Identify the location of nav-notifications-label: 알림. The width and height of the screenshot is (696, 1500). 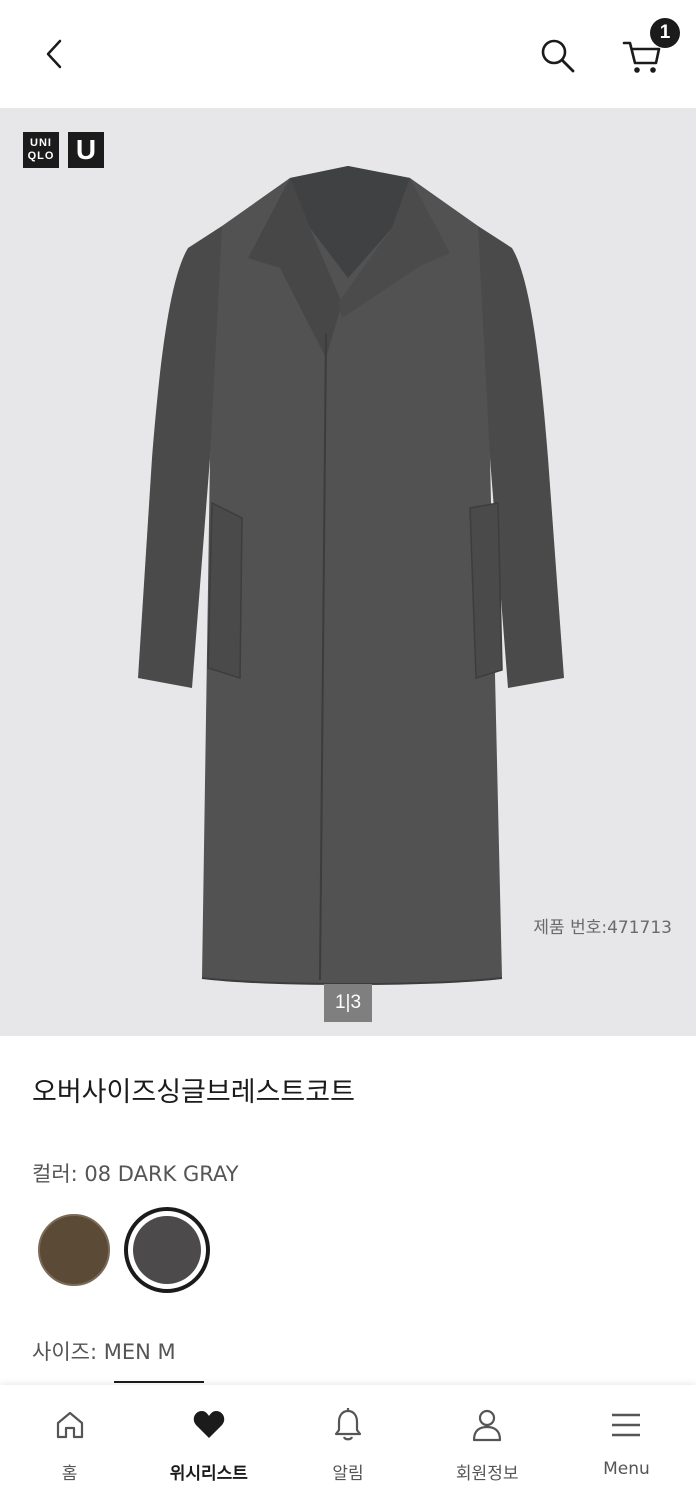
(348, 1474).